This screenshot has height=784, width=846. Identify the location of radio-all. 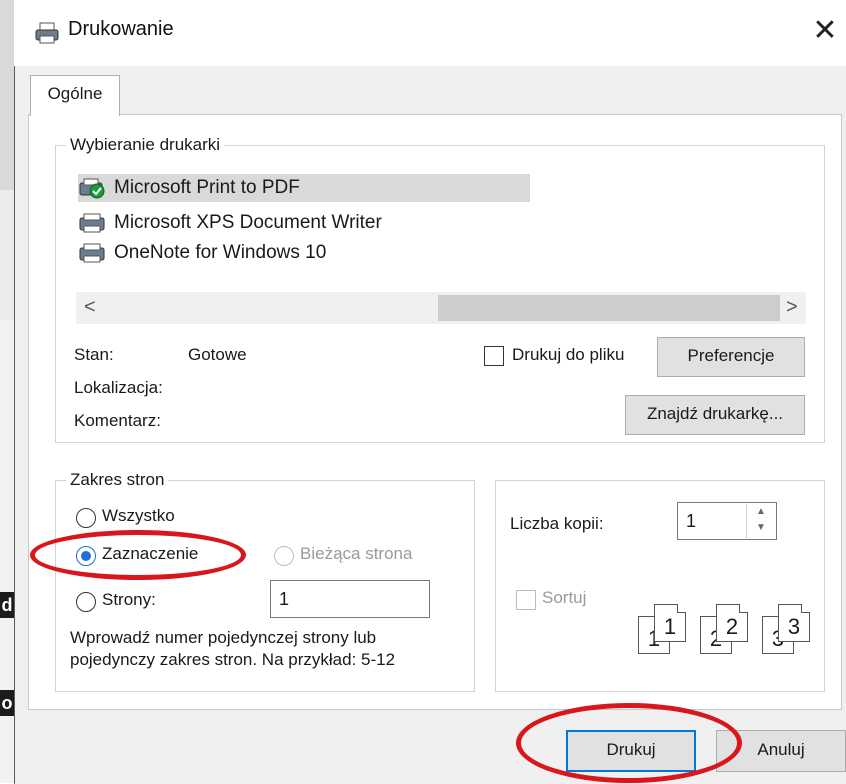
(86, 518).